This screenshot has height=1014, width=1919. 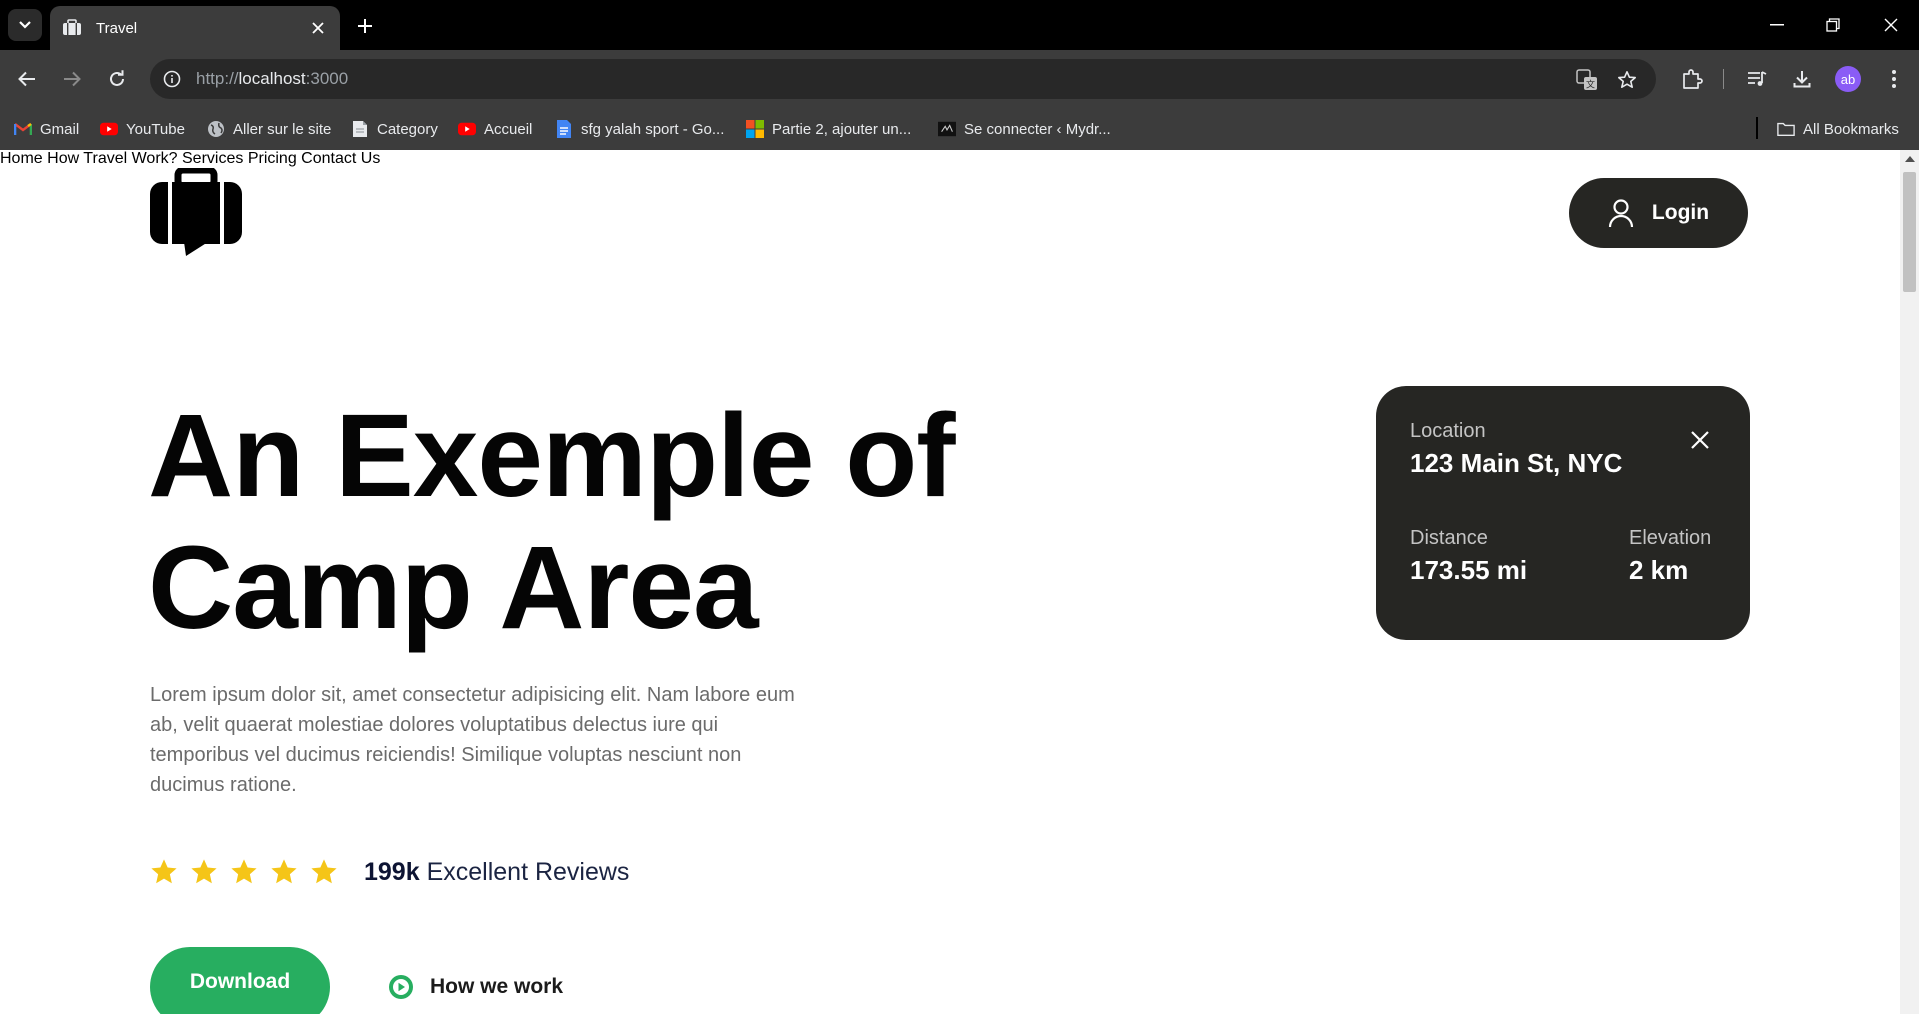 What do you see at coordinates (112, 158) in the screenshot?
I see `nav-how-travel-work: How Travel Work?` at bounding box center [112, 158].